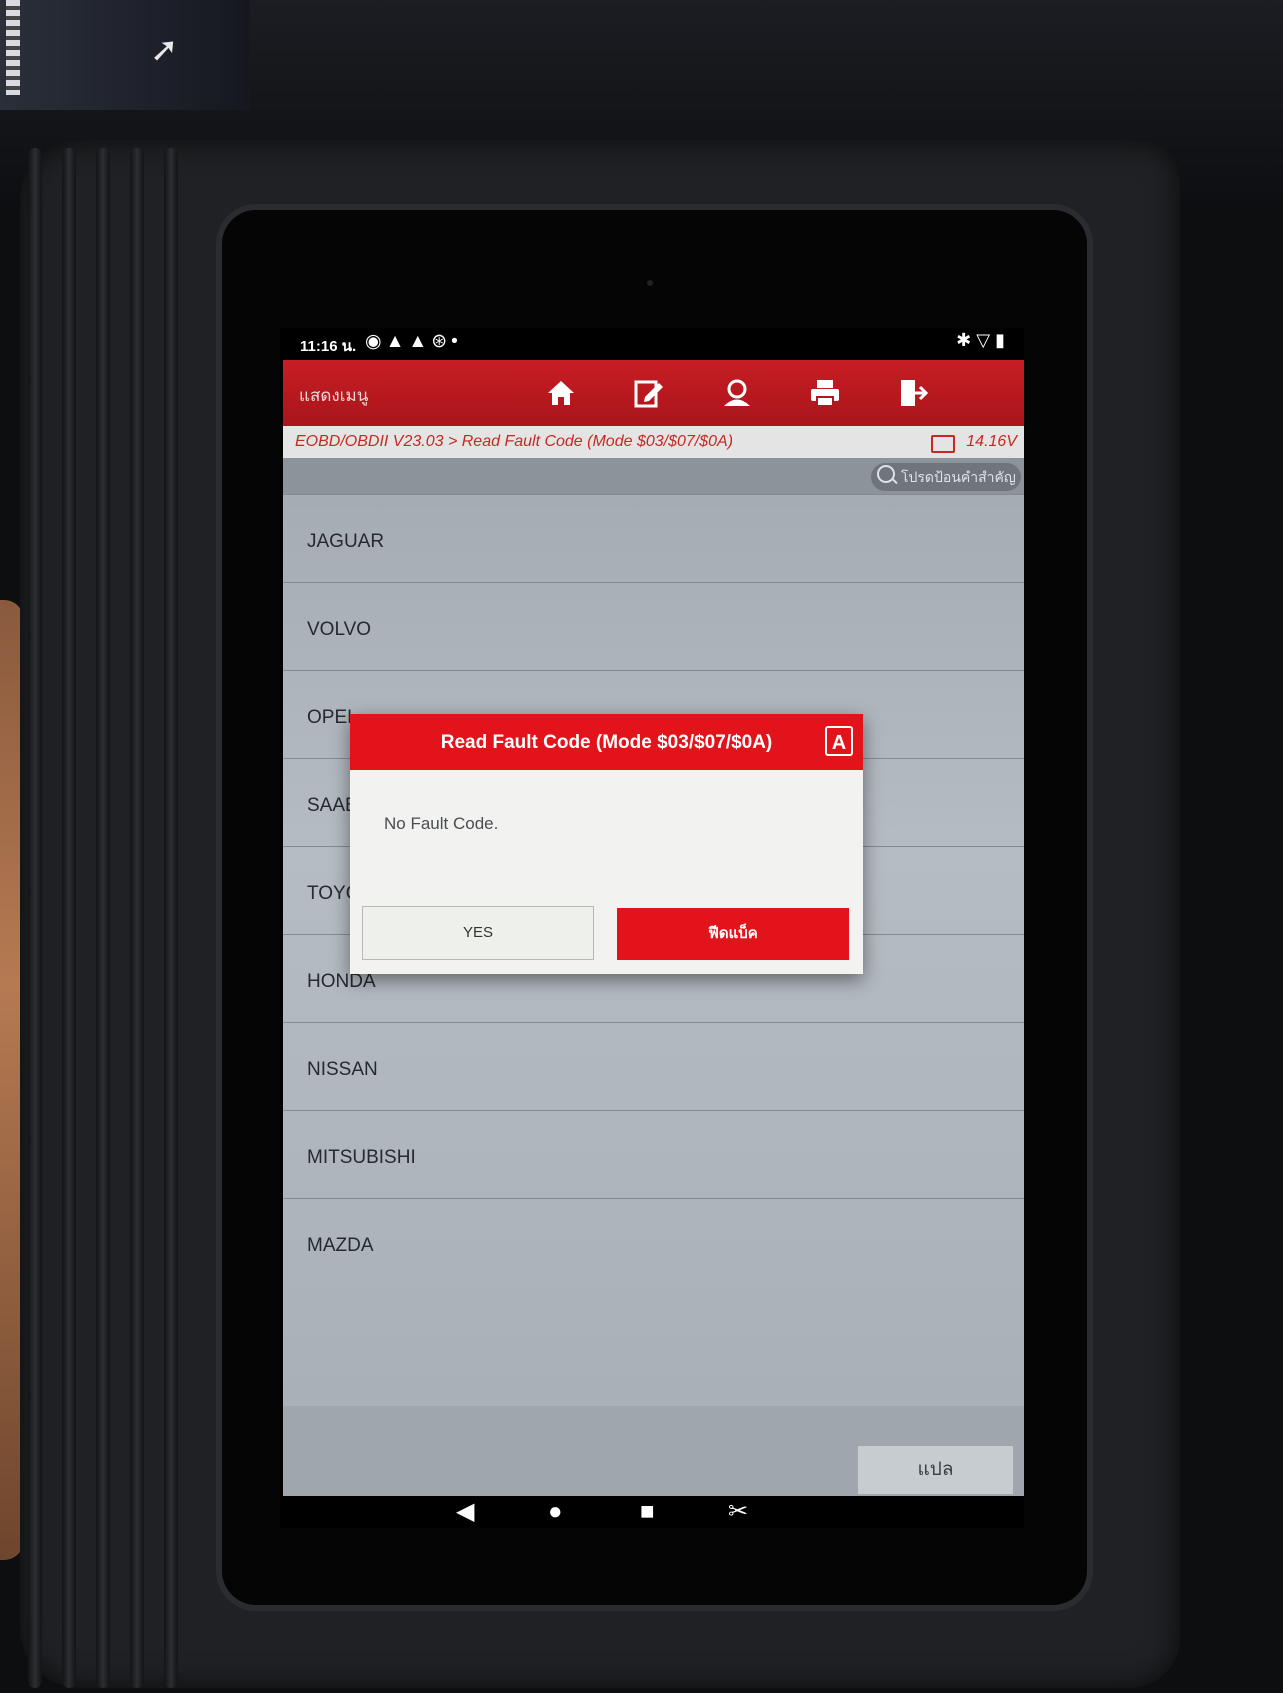 The width and height of the screenshot is (1283, 1693). What do you see at coordinates (650, 283) in the screenshot?
I see `front-camera` at bounding box center [650, 283].